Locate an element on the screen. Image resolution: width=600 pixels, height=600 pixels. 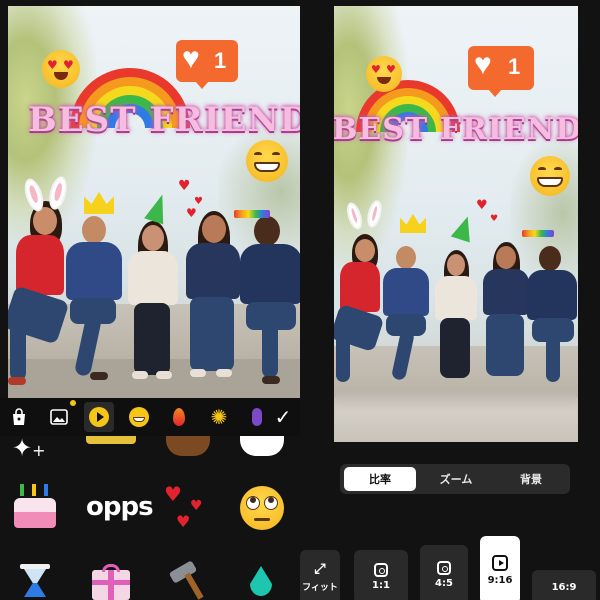
water-drop-sticker is located at coordinates (261, 581).